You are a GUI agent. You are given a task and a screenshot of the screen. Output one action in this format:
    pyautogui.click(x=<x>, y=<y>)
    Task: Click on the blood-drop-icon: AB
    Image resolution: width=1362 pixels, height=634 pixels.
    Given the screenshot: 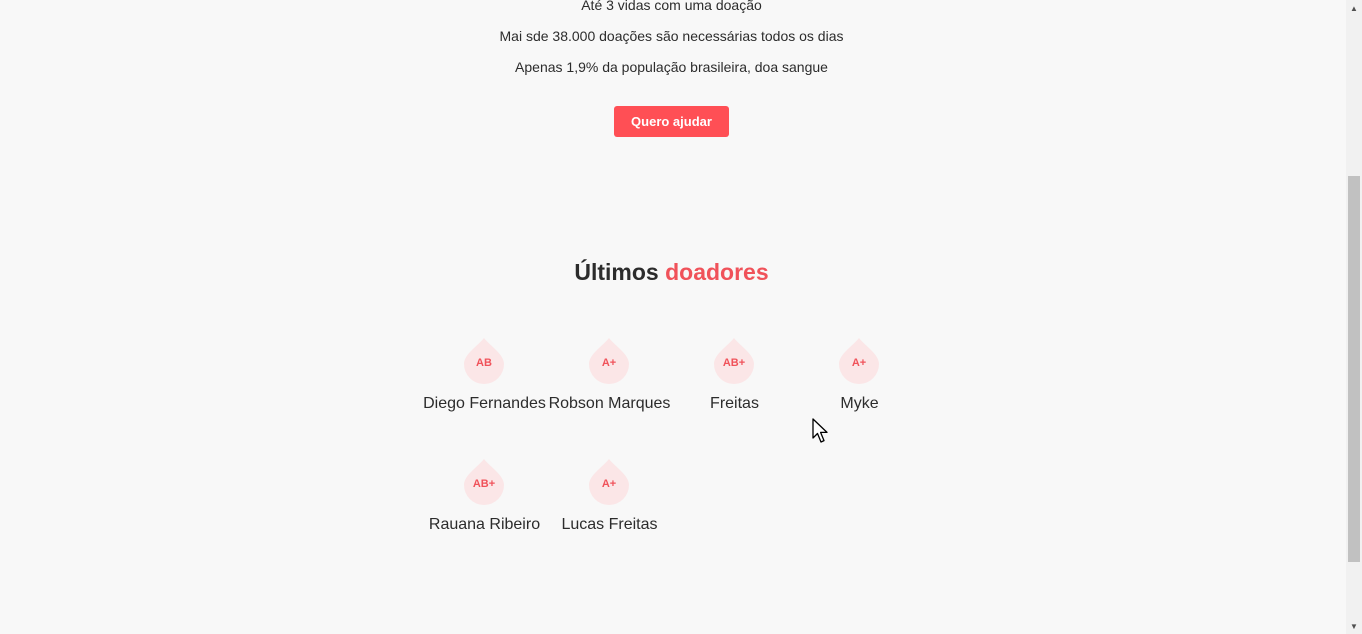 What is the action you would take?
    pyautogui.click(x=484, y=361)
    